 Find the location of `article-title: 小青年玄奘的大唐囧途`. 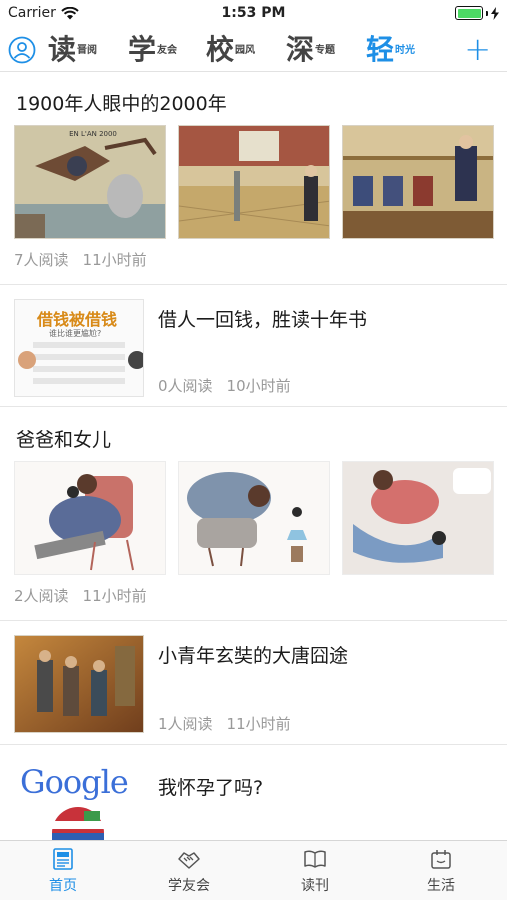

article-title: 小青年玄奘的大唐囧途 is located at coordinates (253, 656).